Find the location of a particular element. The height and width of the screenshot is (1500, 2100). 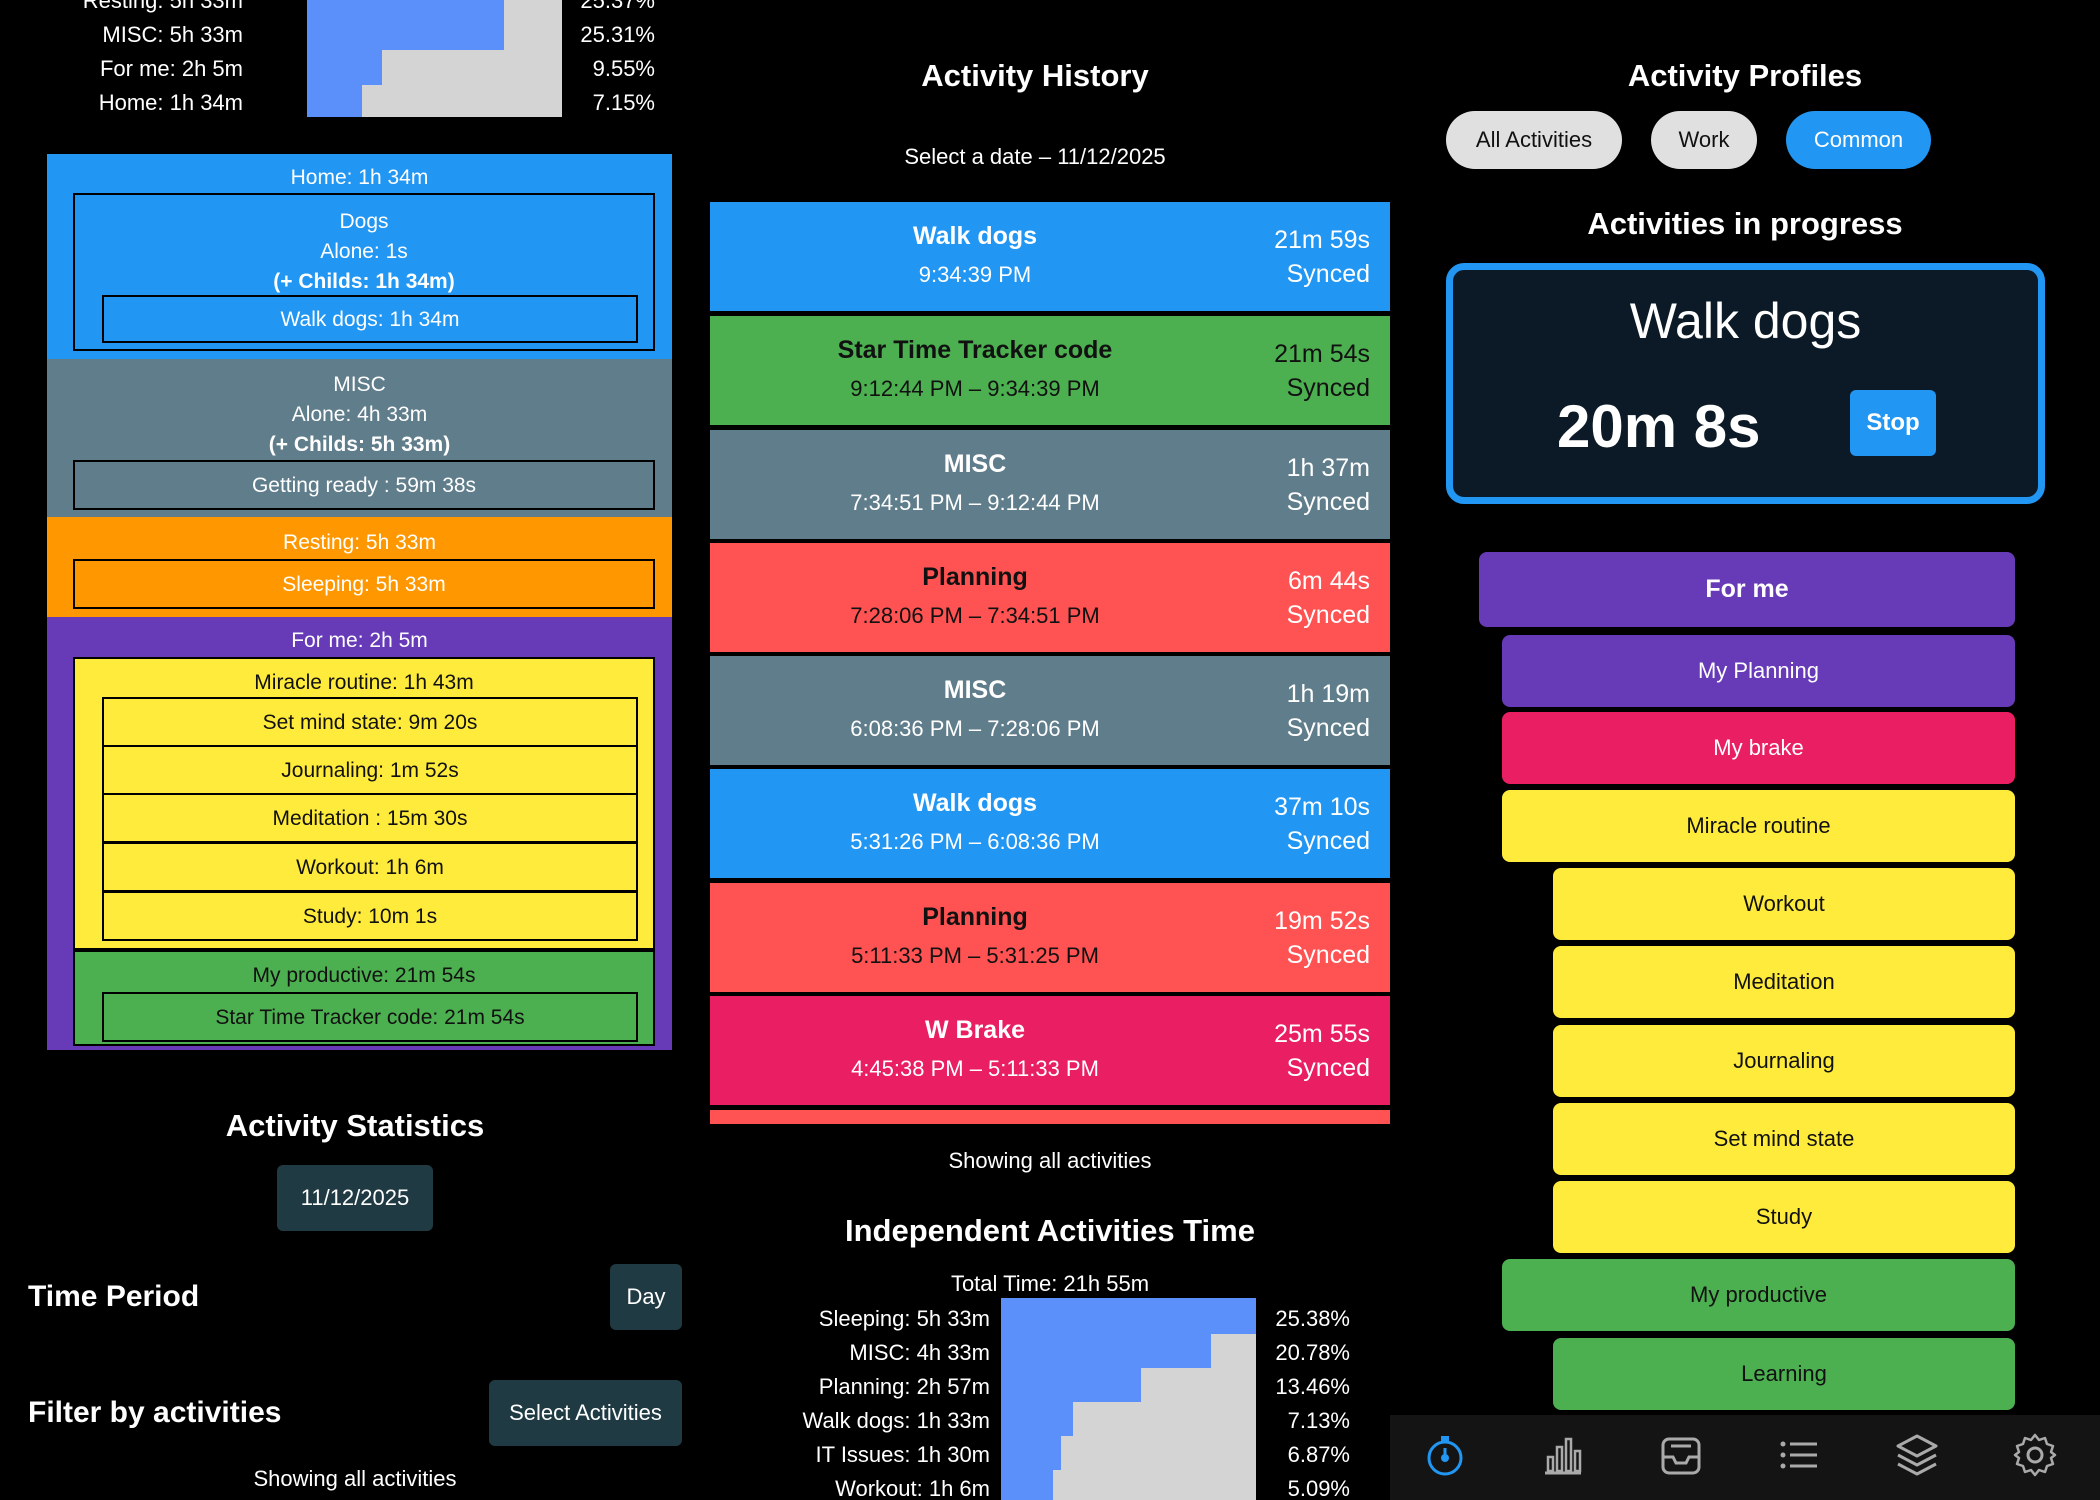

independent-stat-label: IT Issues: 1h 30m is located at coordinates (902, 1454).